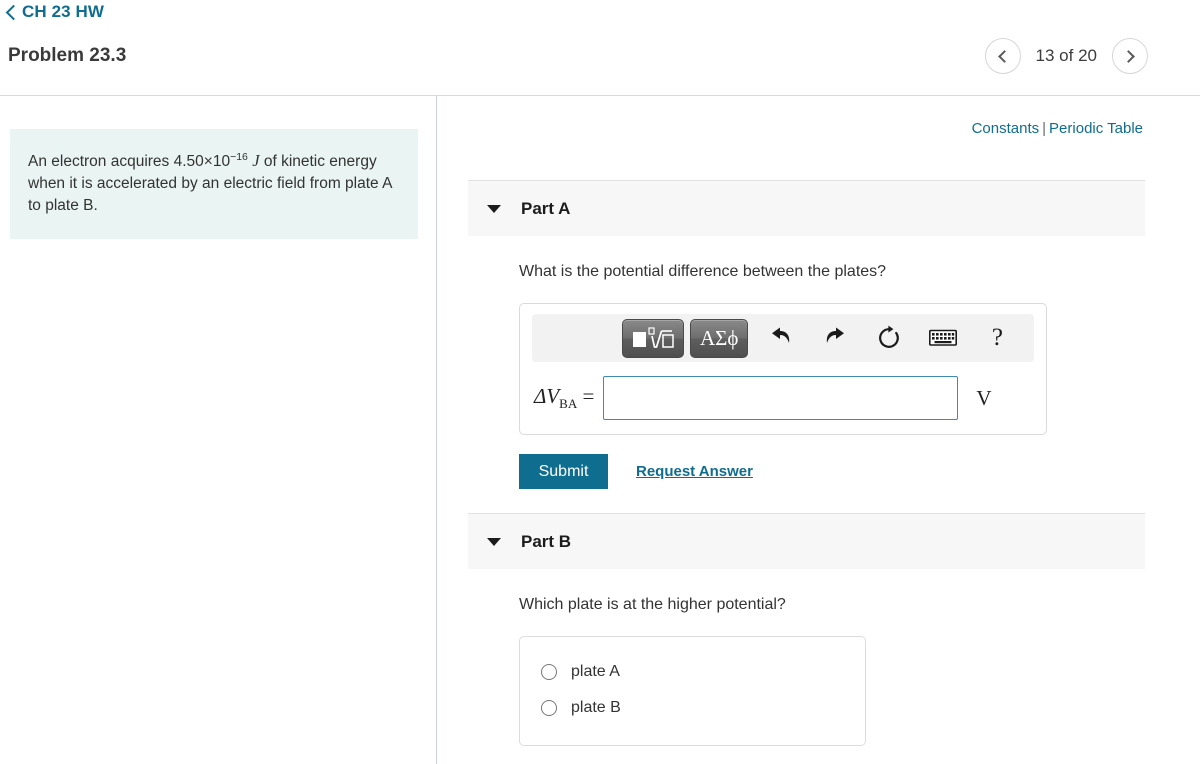 This screenshot has height=764, width=1200. I want to click on equals-sign: =, so click(588, 395).